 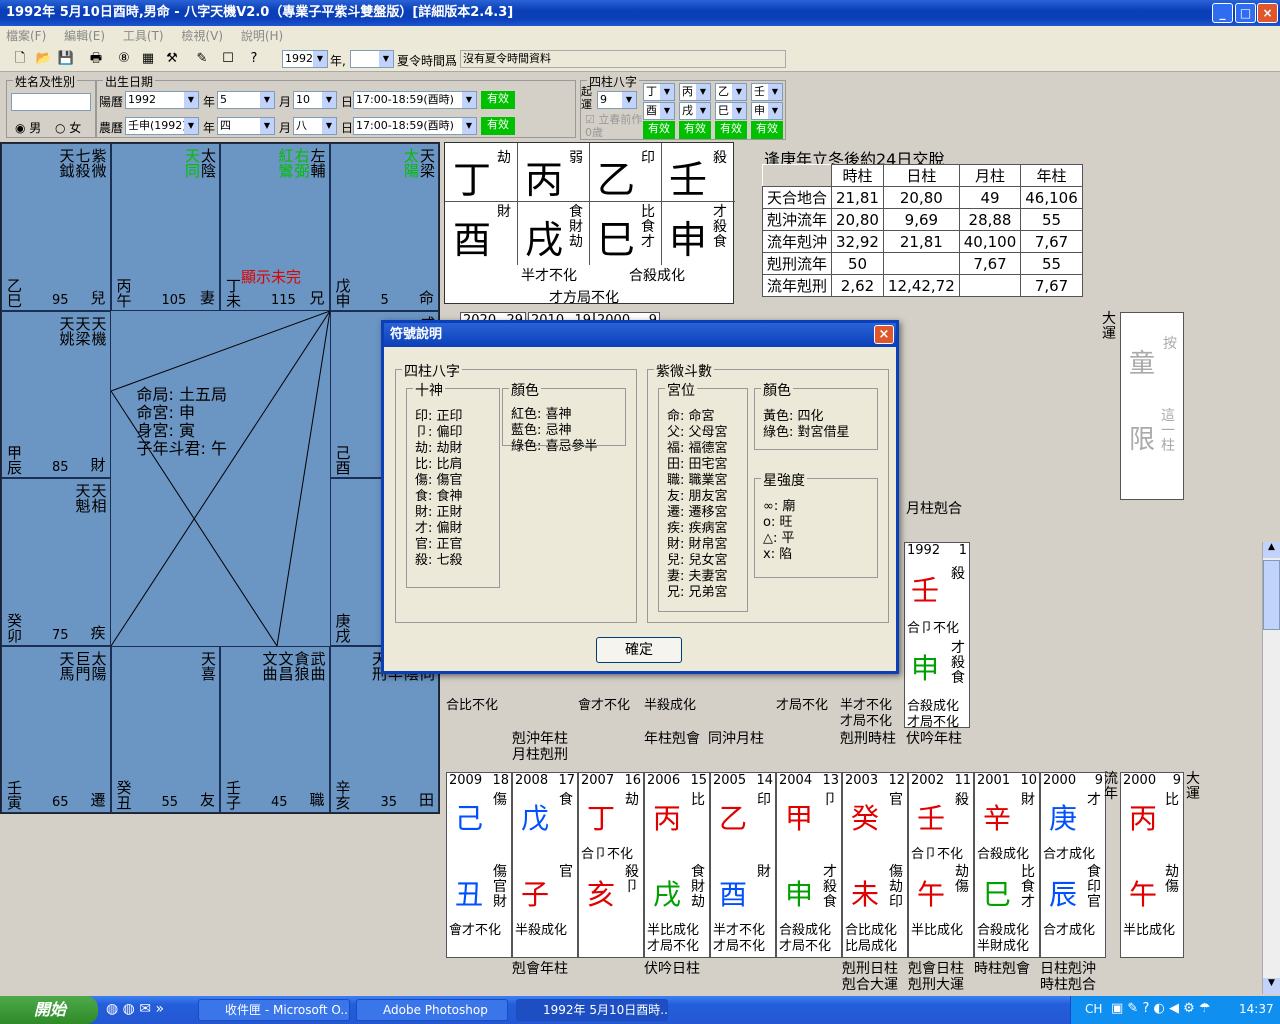 What do you see at coordinates (639, 650) in the screenshot?
I see `ok-button: 確定` at bounding box center [639, 650].